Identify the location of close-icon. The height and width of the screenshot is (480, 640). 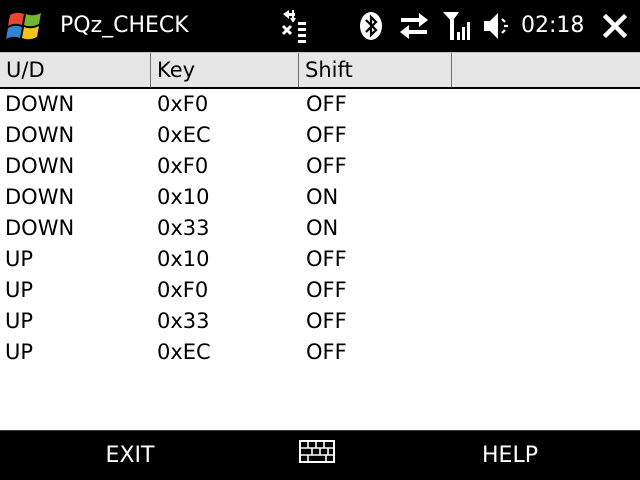
(616, 26).